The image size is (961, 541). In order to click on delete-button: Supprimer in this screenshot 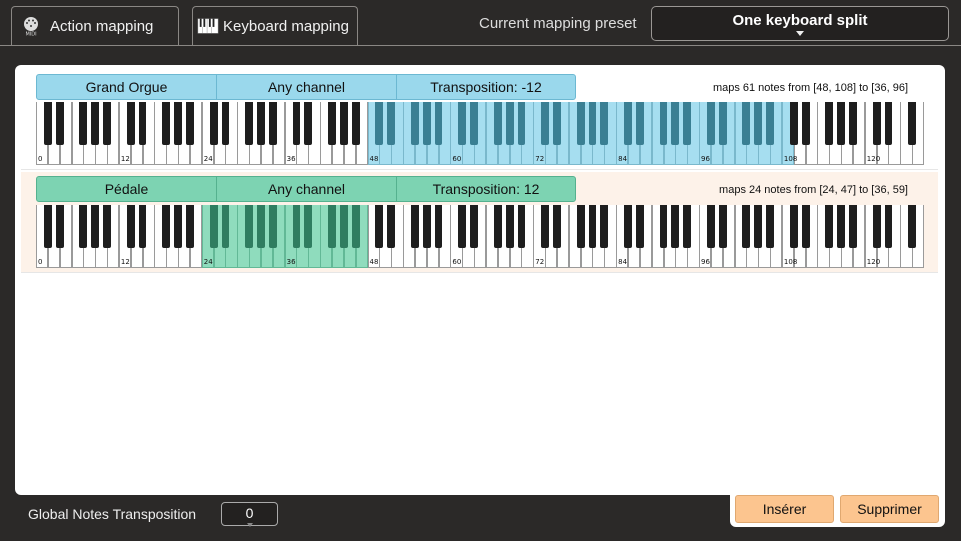, I will do `click(889, 509)`.